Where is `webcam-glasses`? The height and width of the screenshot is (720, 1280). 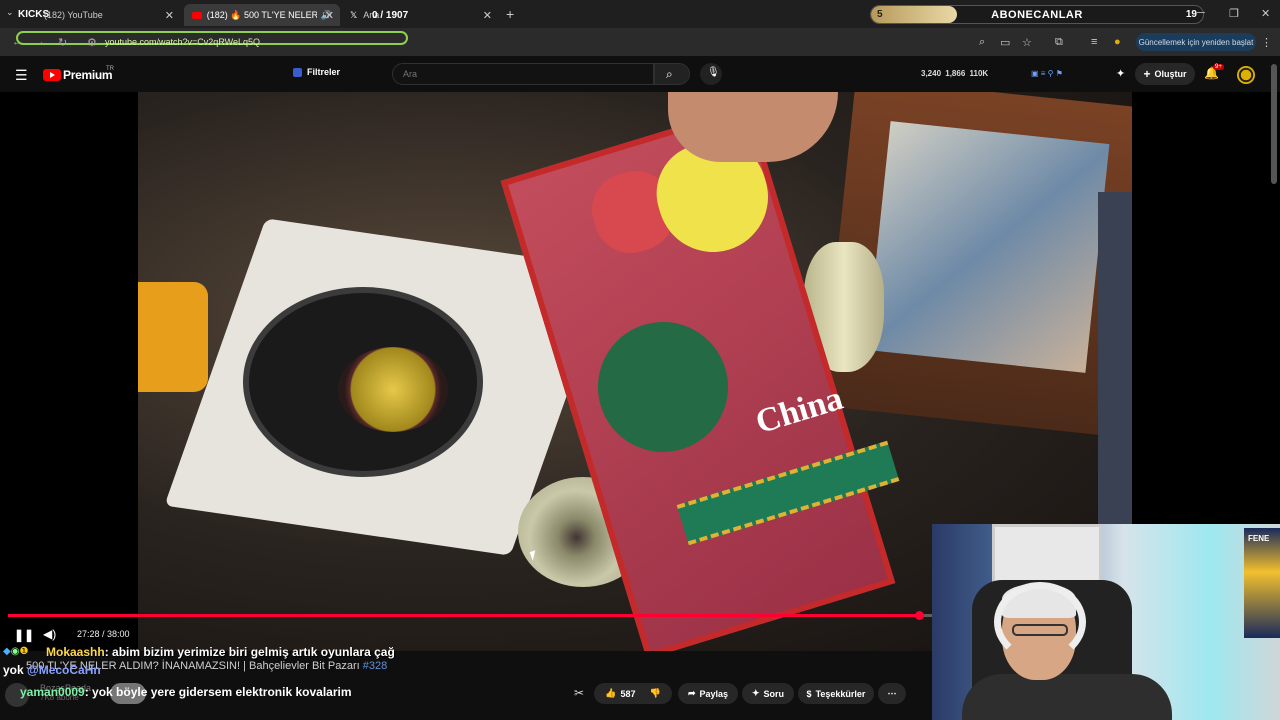
webcam-glasses is located at coordinates (1040, 630).